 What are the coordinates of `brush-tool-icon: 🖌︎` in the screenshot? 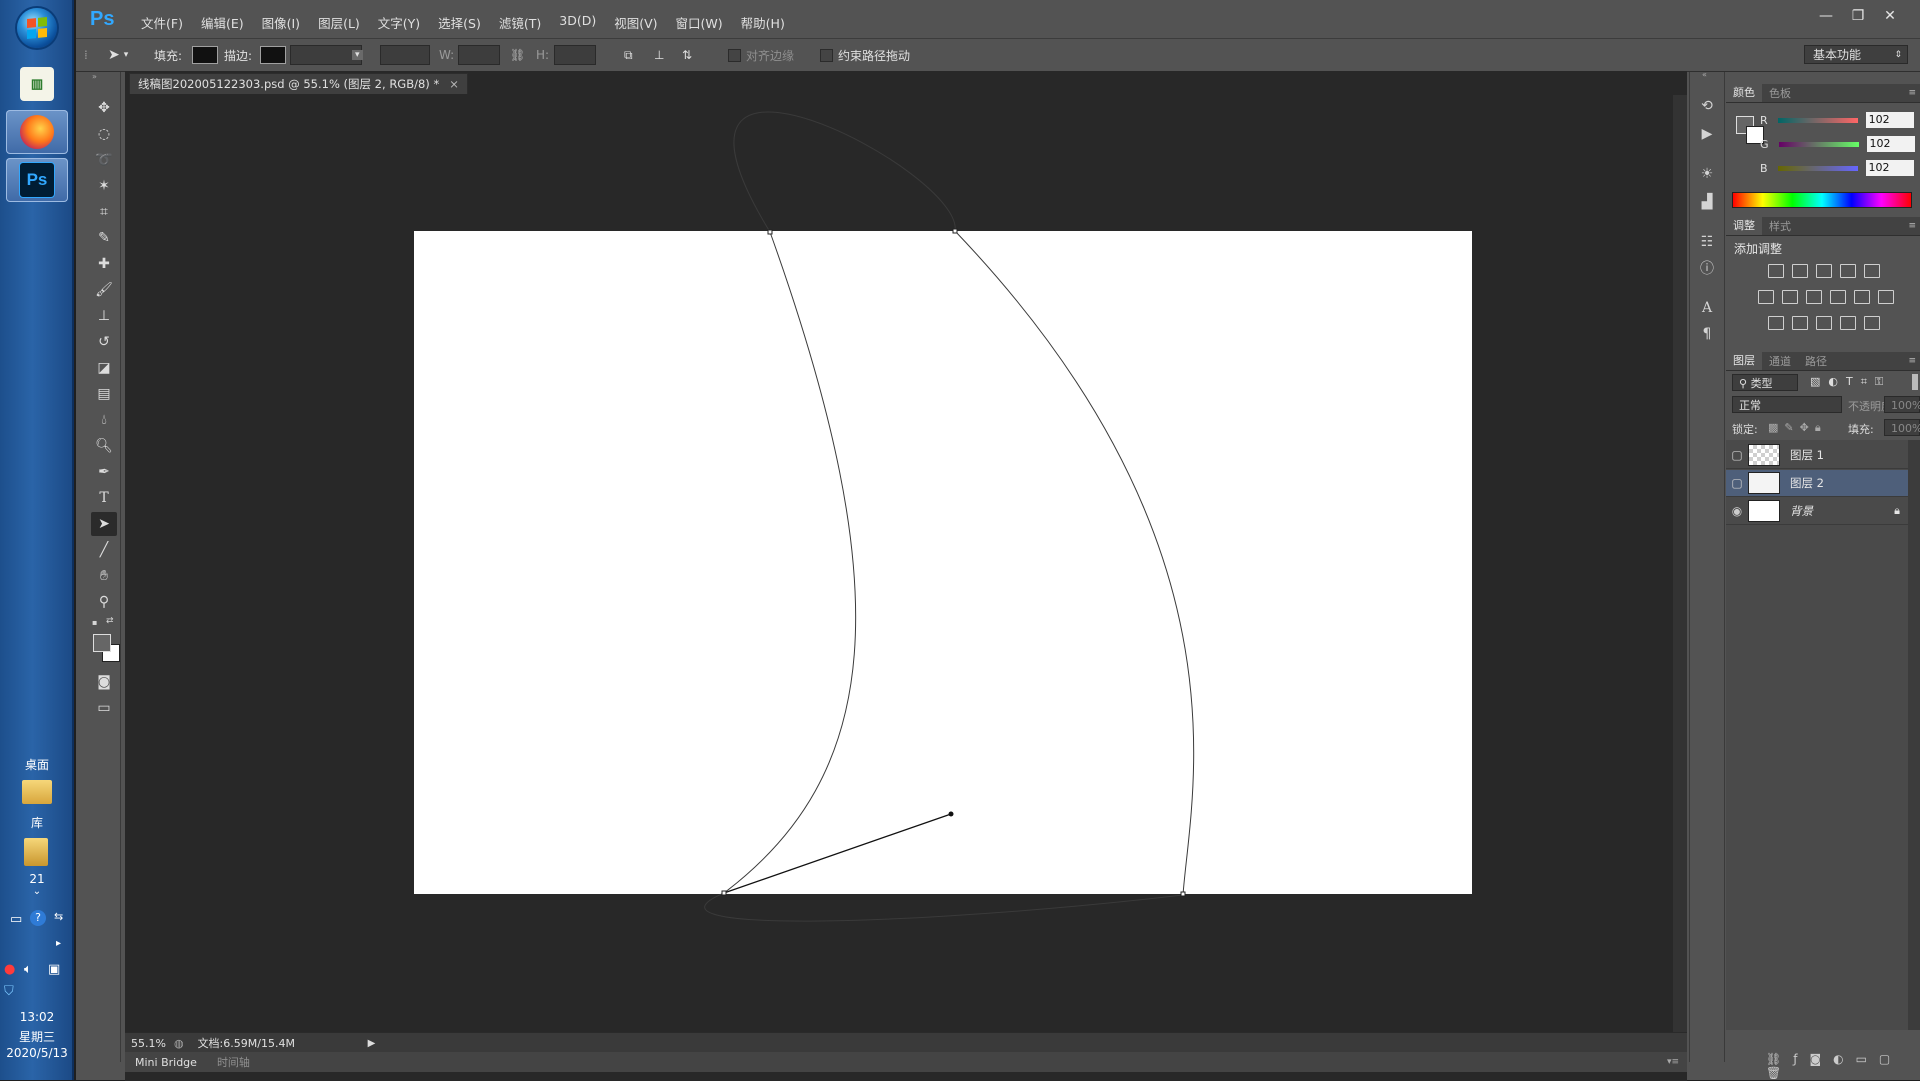 It's located at (104, 290).